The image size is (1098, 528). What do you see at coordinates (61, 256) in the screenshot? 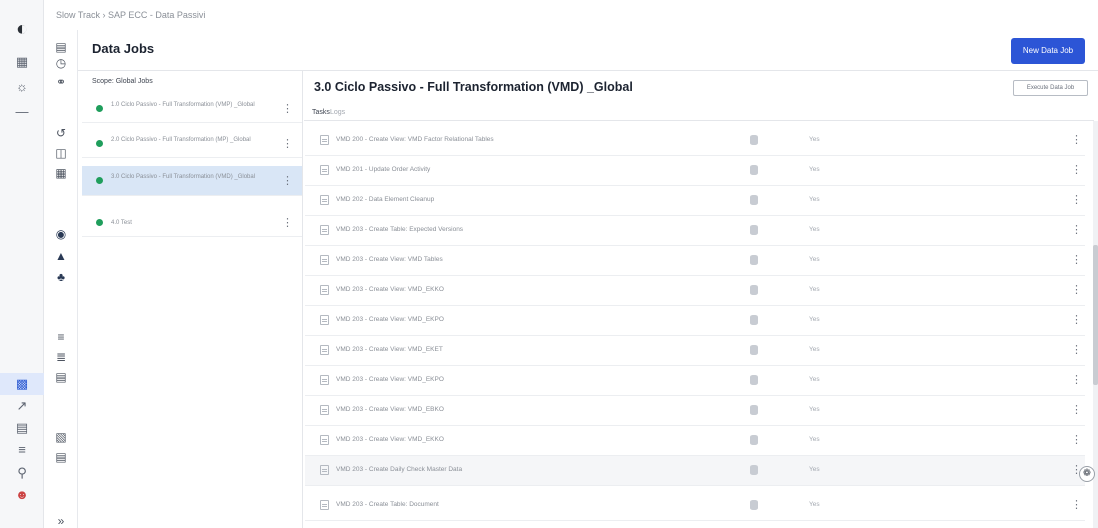
I see `person-icon: ▲` at bounding box center [61, 256].